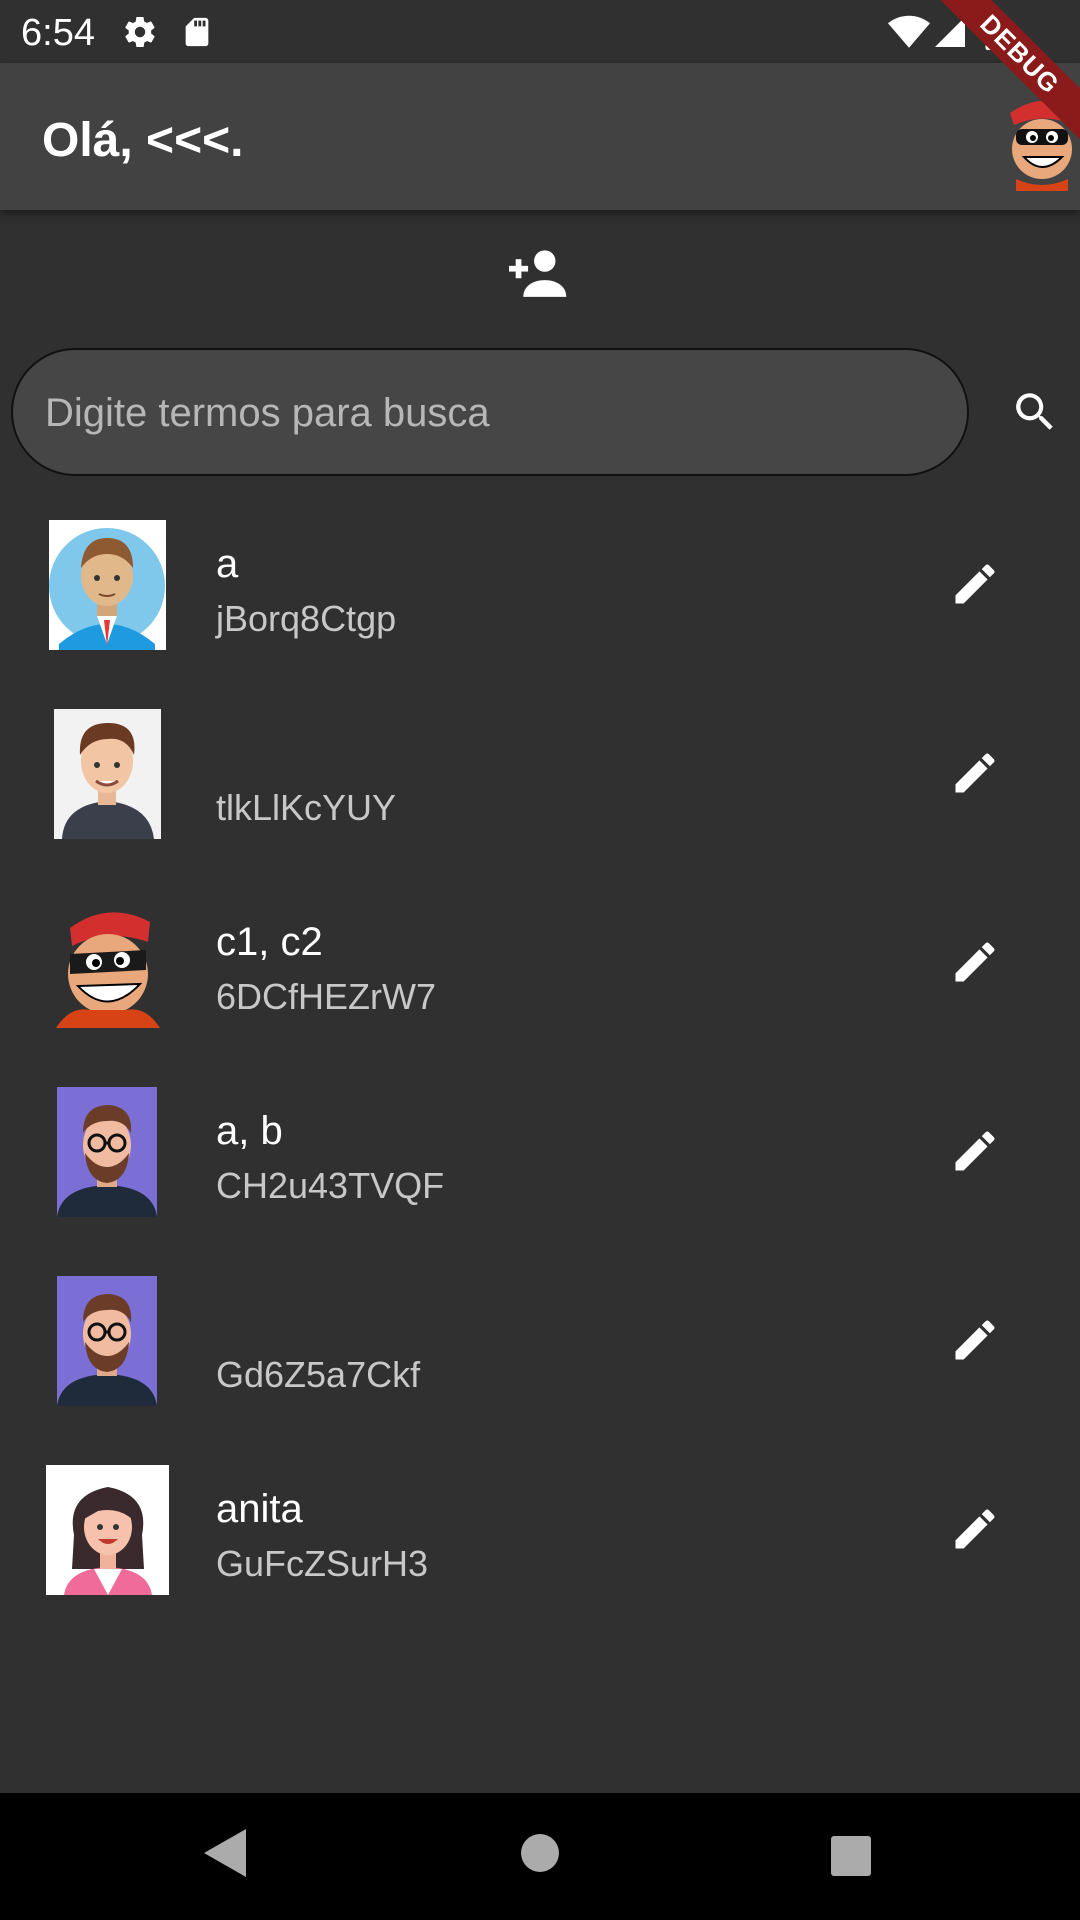  I want to click on contact-id: jBorq8Ctgp, so click(306, 618).